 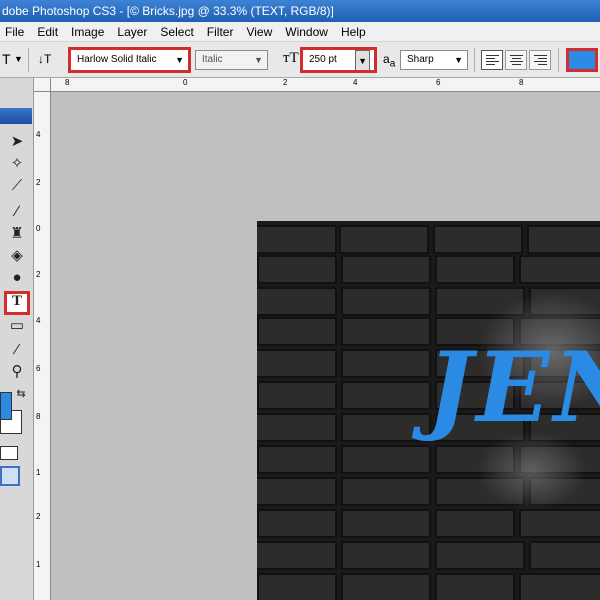 What do you see at coordinates (17, 339) in the screenshot?
I see `toolbox: ➤ ✧ ⟋ ∕ ♜ ◈ ● T ▭ ⁄ ⚲ ⇆` at bounding box center [17, 339].